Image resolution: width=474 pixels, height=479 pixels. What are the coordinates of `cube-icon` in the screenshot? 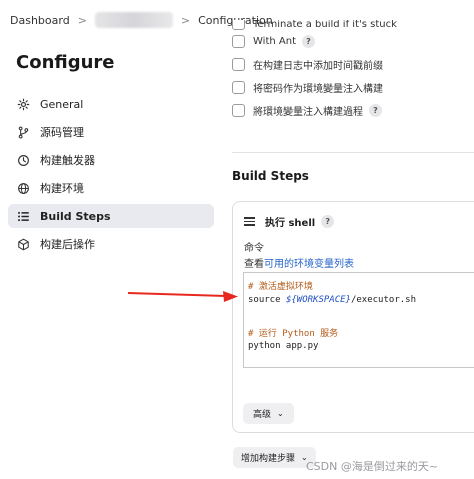 It's located at (23, 244).